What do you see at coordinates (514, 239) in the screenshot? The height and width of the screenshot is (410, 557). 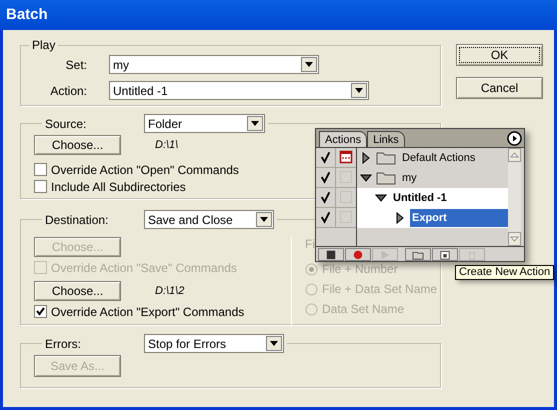 I see `scroll-down-icon` at bounding box center [514, 239].